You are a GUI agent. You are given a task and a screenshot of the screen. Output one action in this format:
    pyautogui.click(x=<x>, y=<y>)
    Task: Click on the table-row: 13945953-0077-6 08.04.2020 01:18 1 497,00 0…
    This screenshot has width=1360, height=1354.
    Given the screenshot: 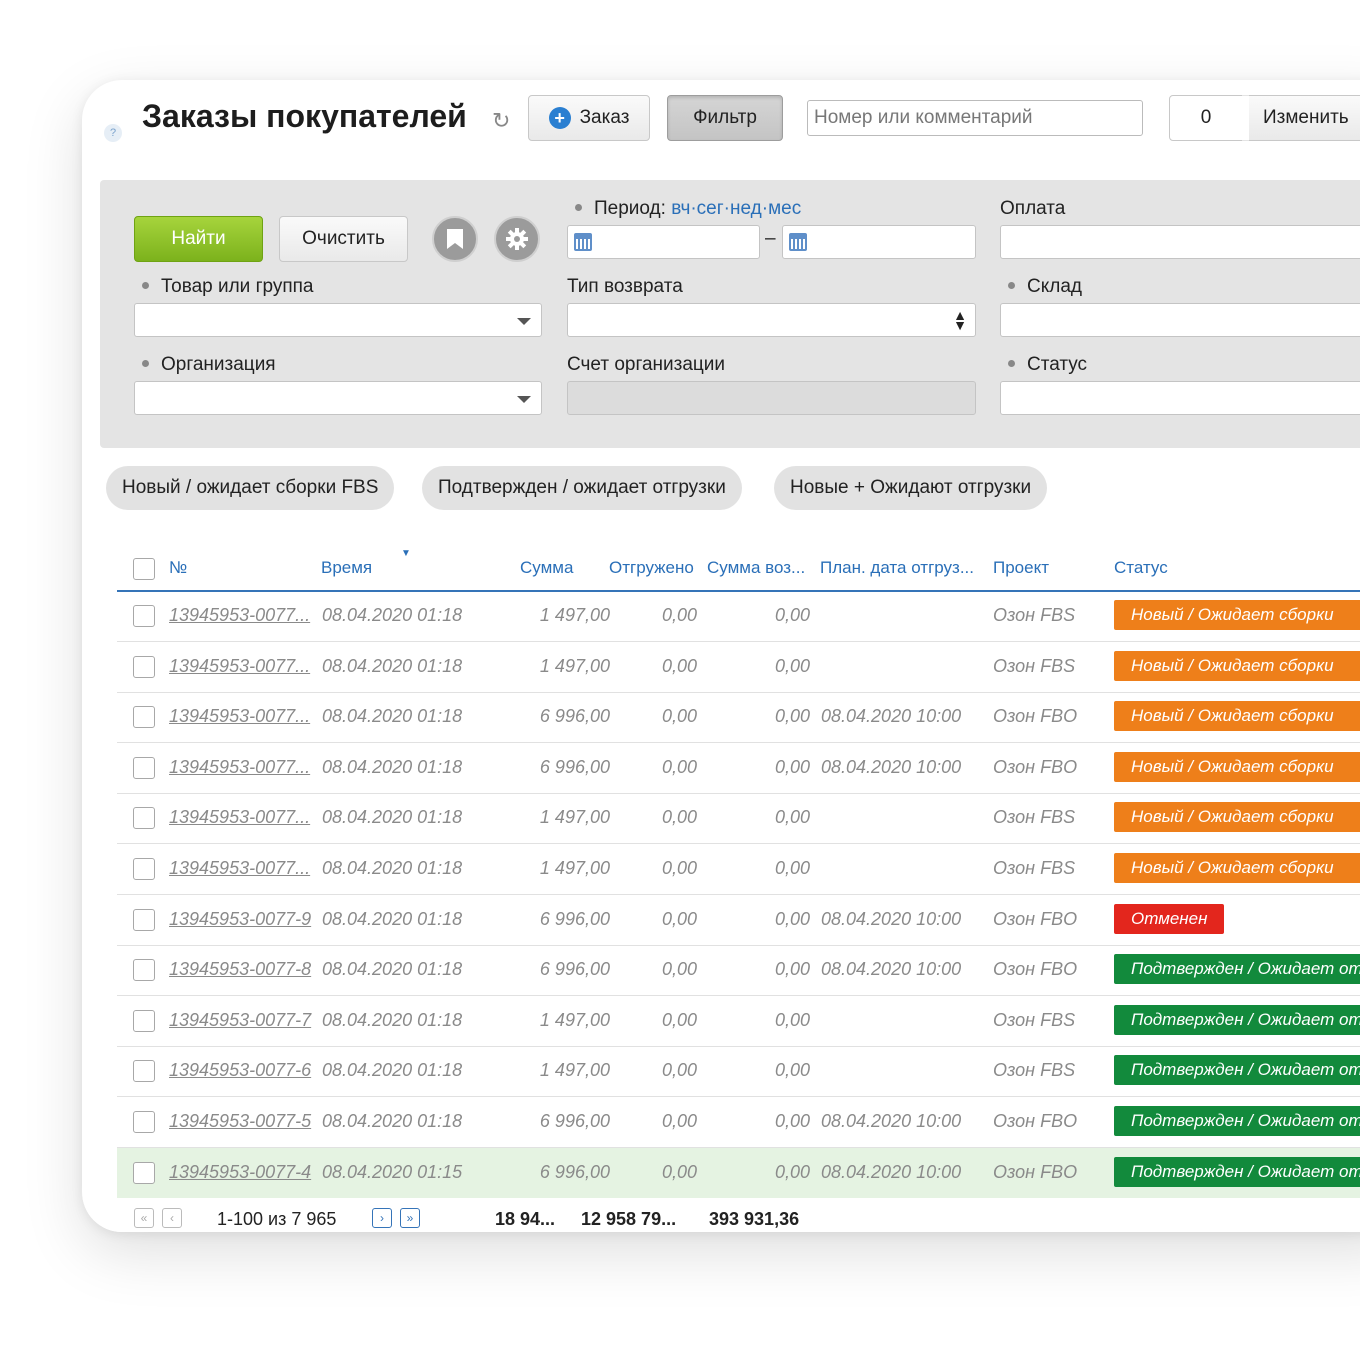 What is the action you would take?
    pyautogui.click(x=738, y=1072)
    